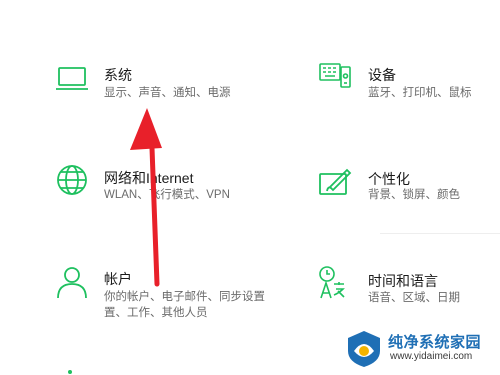 The height and width of the screenshot is (375, 500). I want to click on paint-brush-icon, so click(335, 183).